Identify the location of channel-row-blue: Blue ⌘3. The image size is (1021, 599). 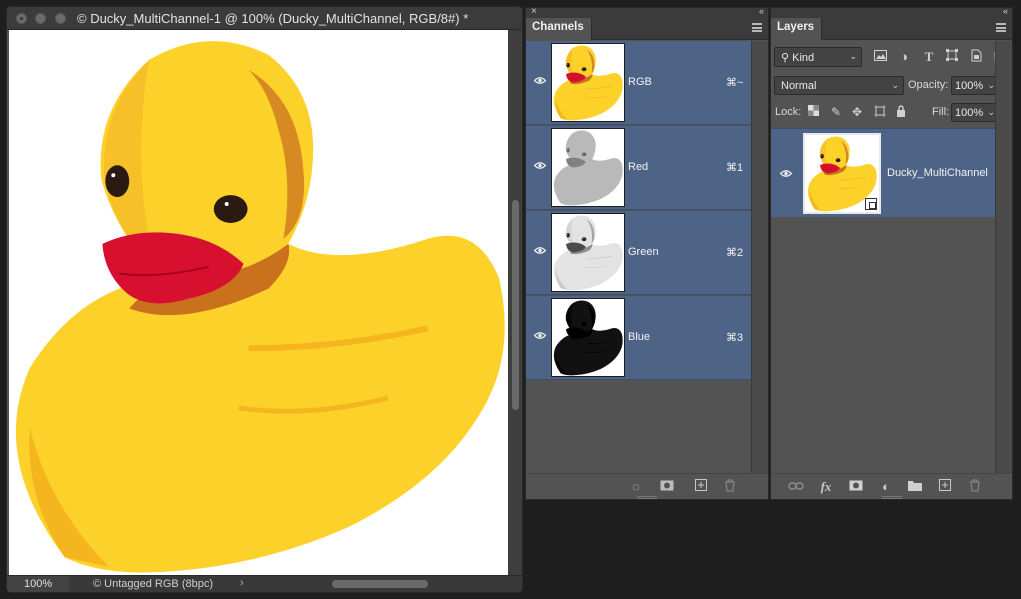
(639, 338).